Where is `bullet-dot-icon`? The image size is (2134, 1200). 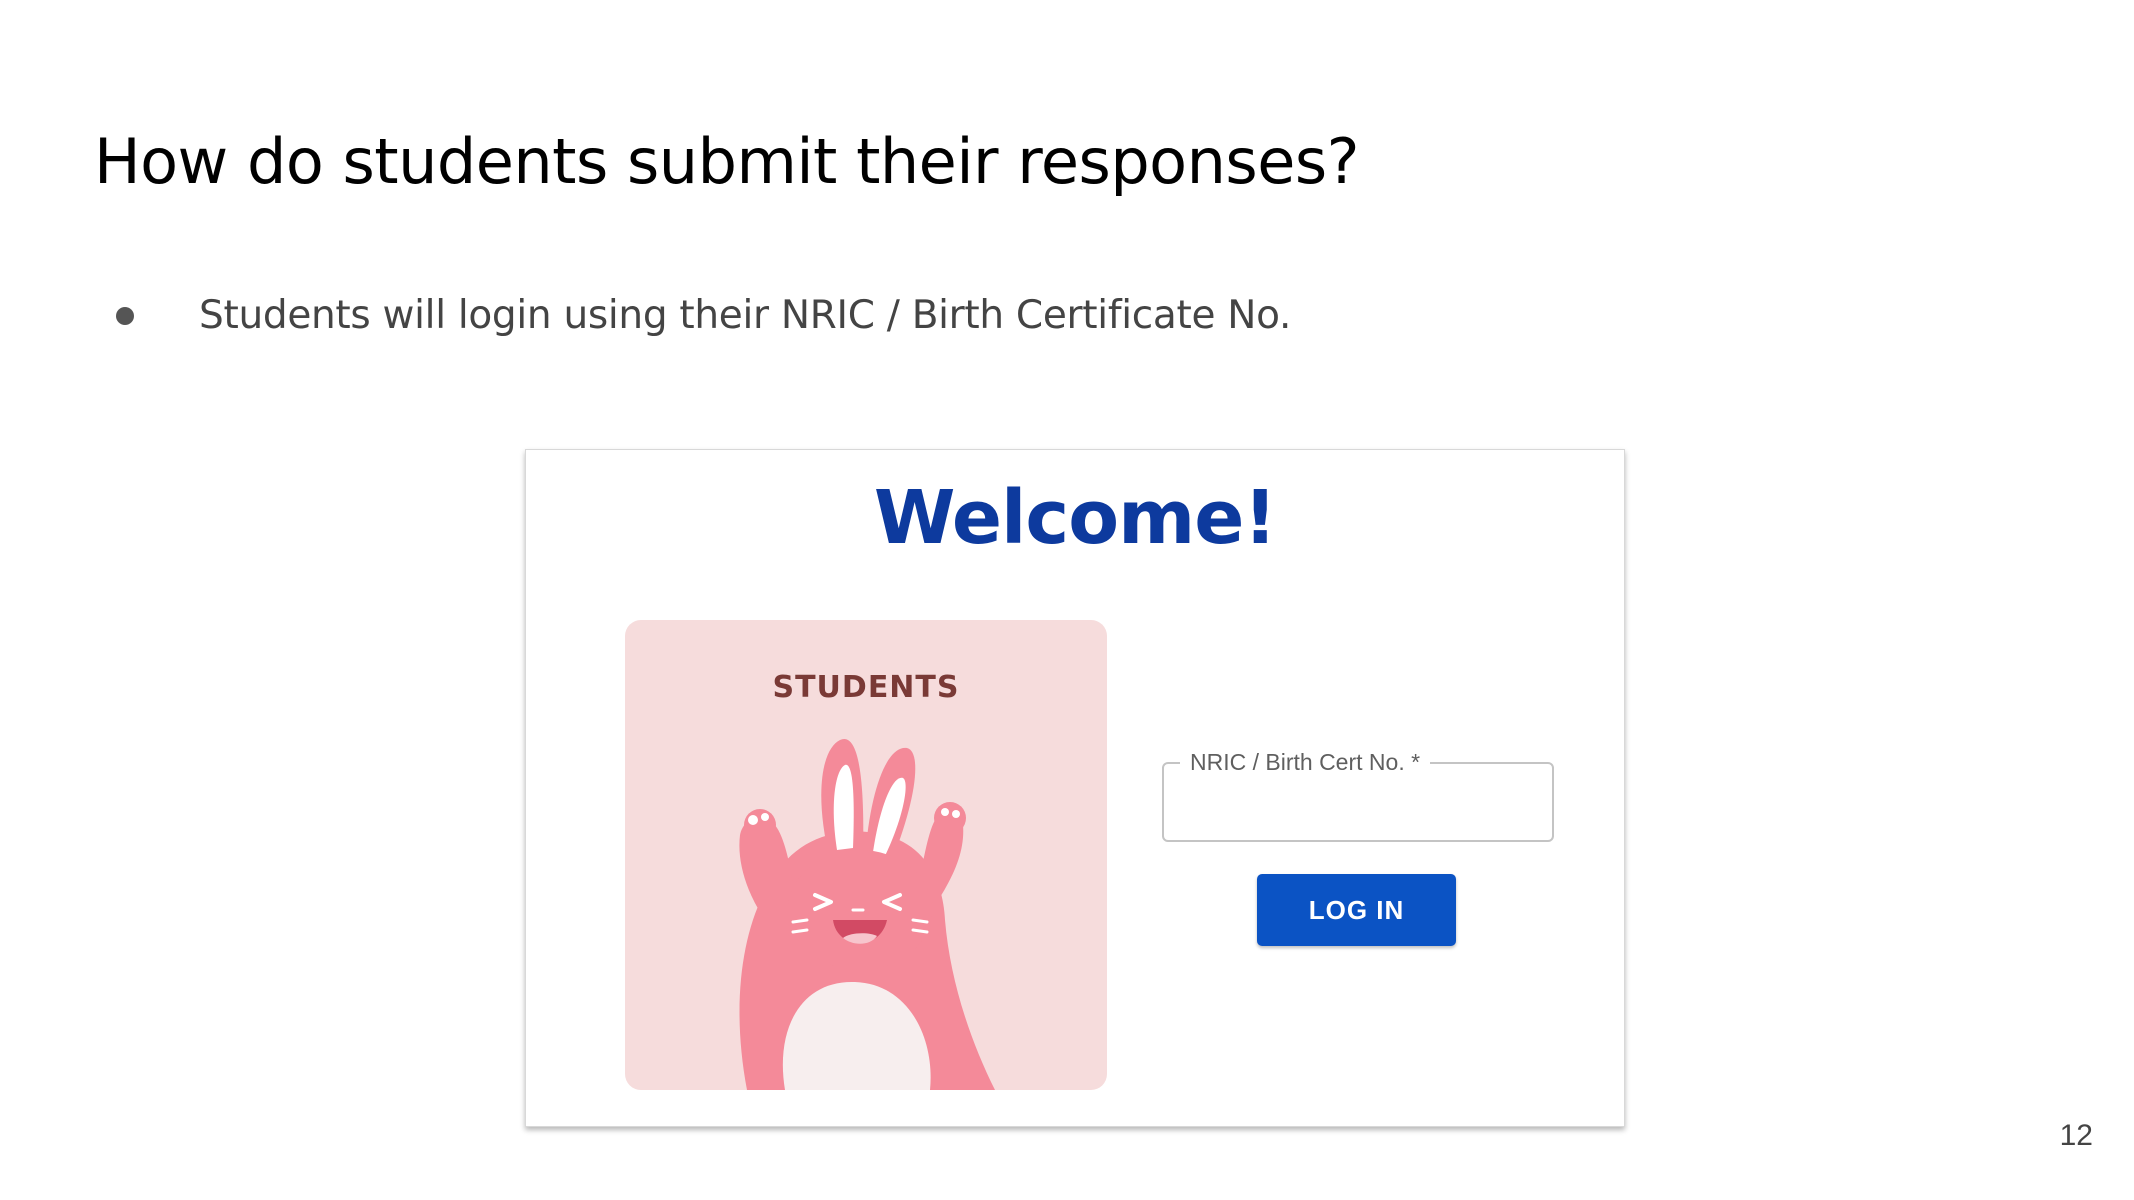
bullet-dot-icon is located at coordinates (125, 316).